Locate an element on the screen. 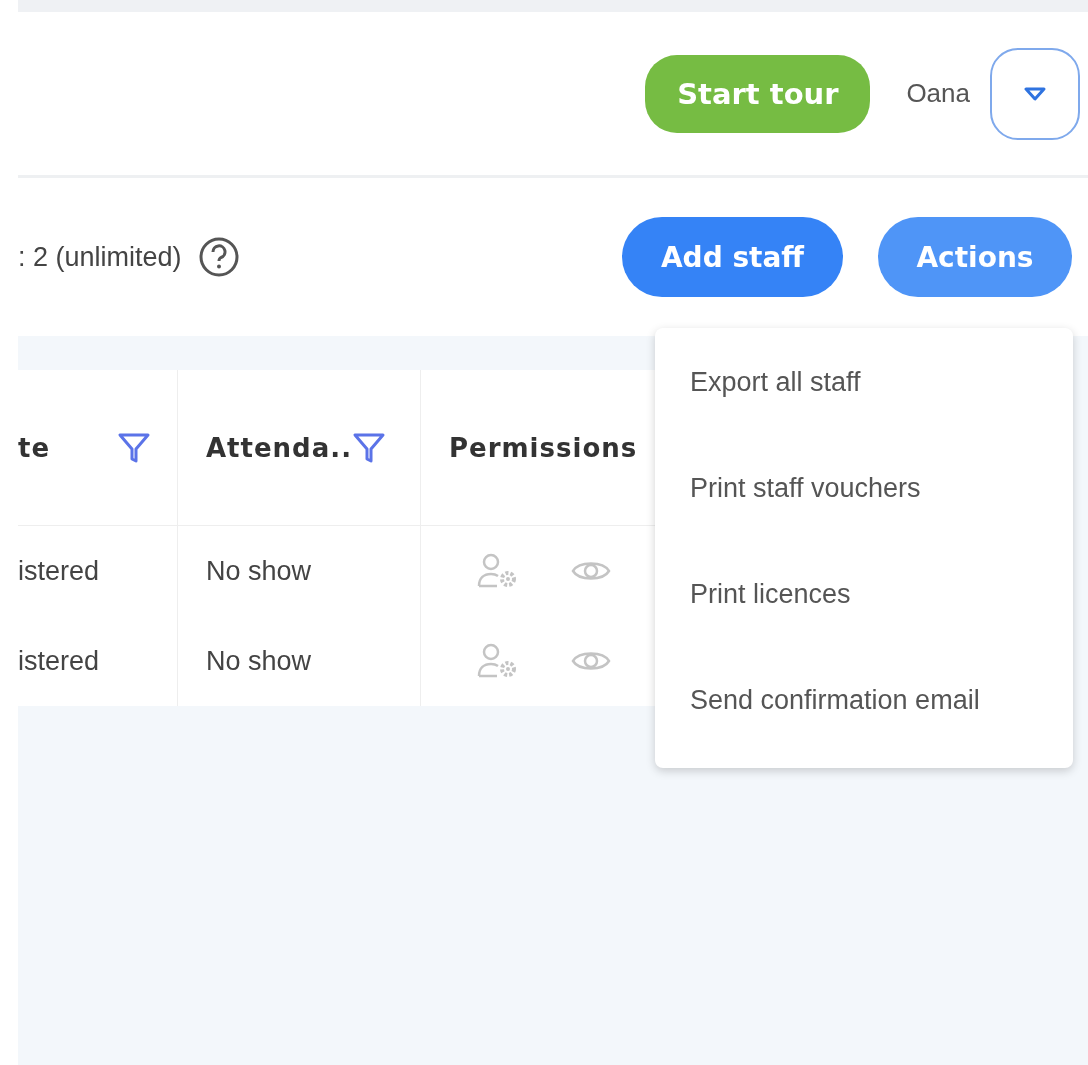 This screenshot has width=1088, height=1065. dropdown-icon is located at coordinates (1035, 93).